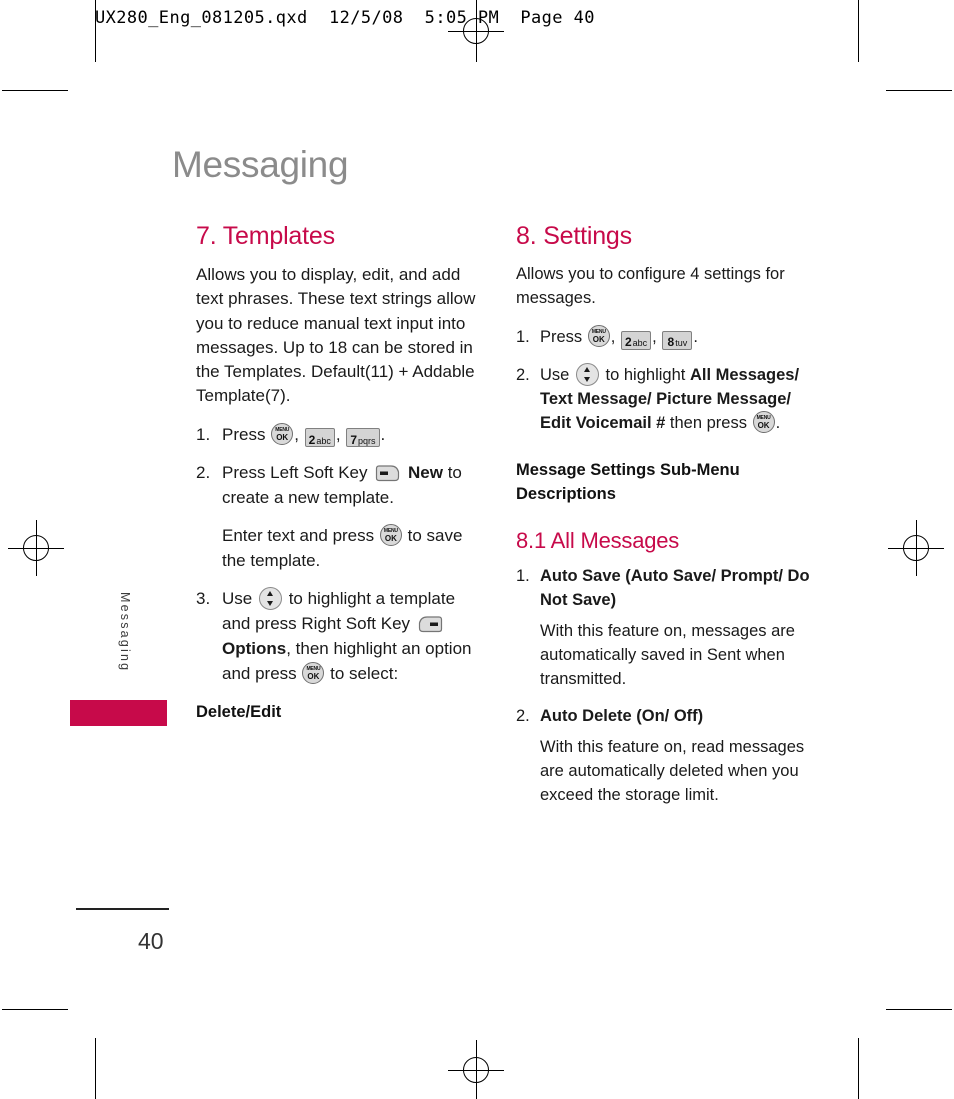 This screenshot has height=1099, width=954. Describe the element at coordinates (125, 632) in the screenshot. I see `side-tab-label: Messaging` at that location.